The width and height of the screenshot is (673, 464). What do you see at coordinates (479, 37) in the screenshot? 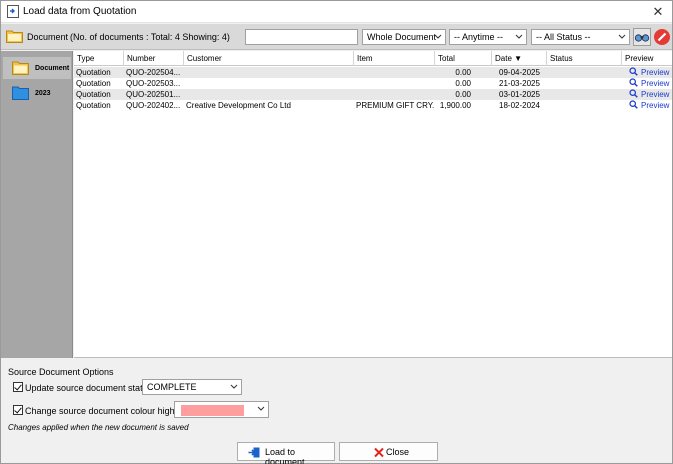
I see `date-select-value: -- Anytime --` at bounding box center [479, 37].